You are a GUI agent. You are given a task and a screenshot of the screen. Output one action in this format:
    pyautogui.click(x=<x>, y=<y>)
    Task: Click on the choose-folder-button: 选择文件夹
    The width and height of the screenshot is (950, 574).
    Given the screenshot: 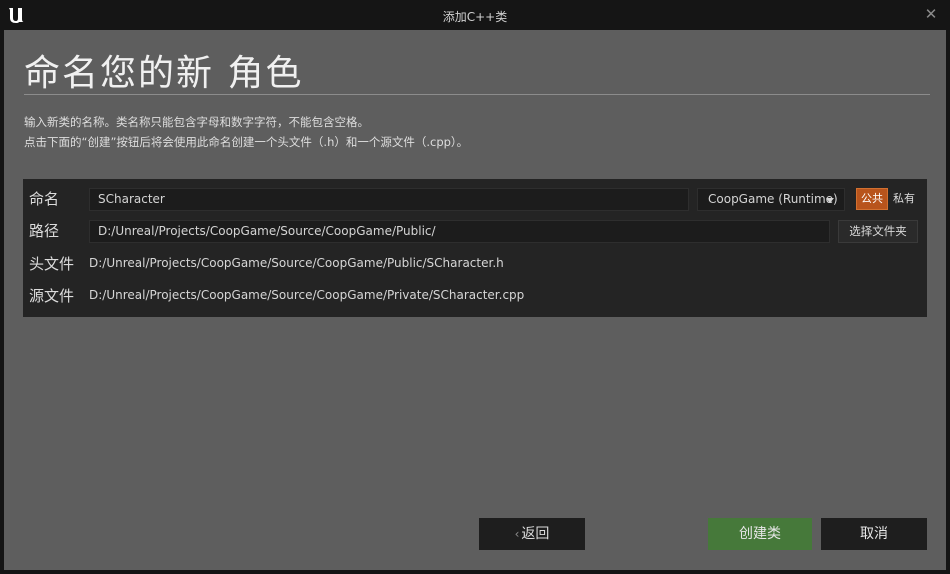 What is the action you would take?
    pyautogui.click(x=878, y=231)
    